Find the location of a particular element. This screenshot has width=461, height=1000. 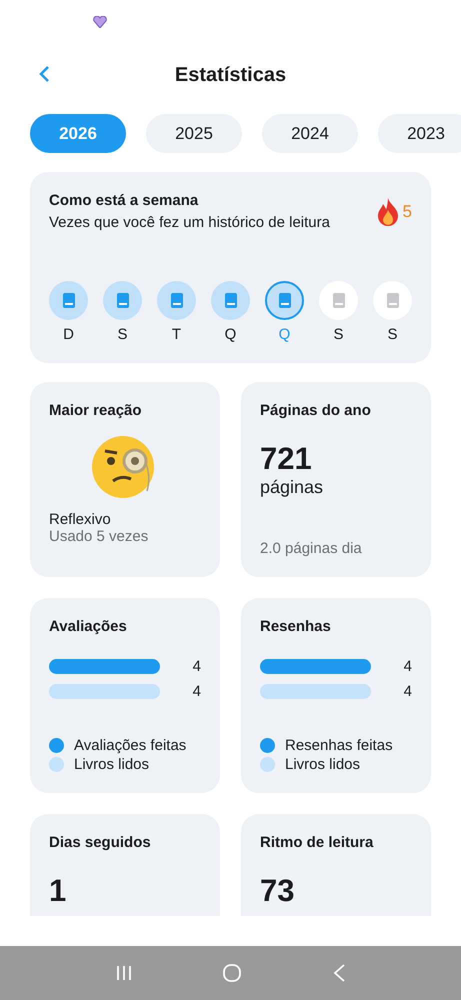

year-tab: 2024 is located at coordinates (310, 133).